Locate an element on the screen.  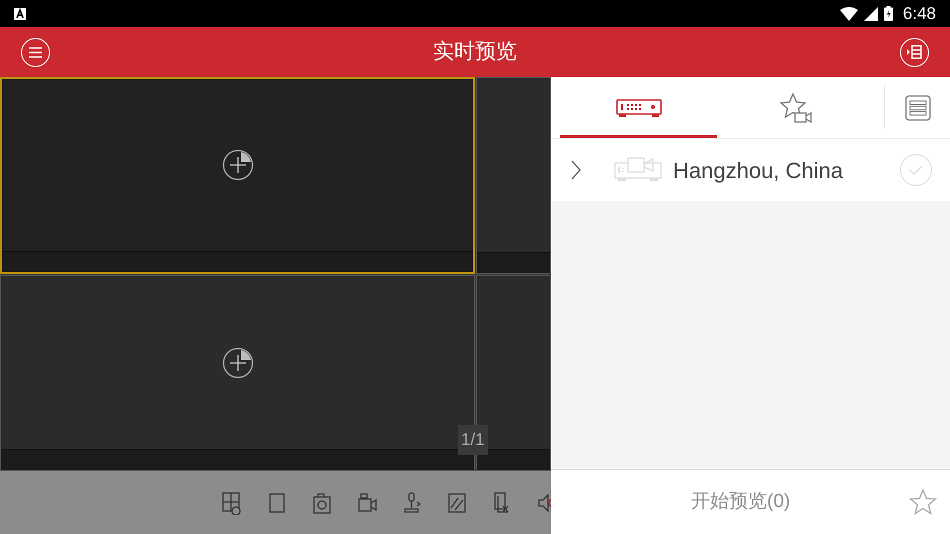
image-quality-icon is located at coordinates (457, 502).